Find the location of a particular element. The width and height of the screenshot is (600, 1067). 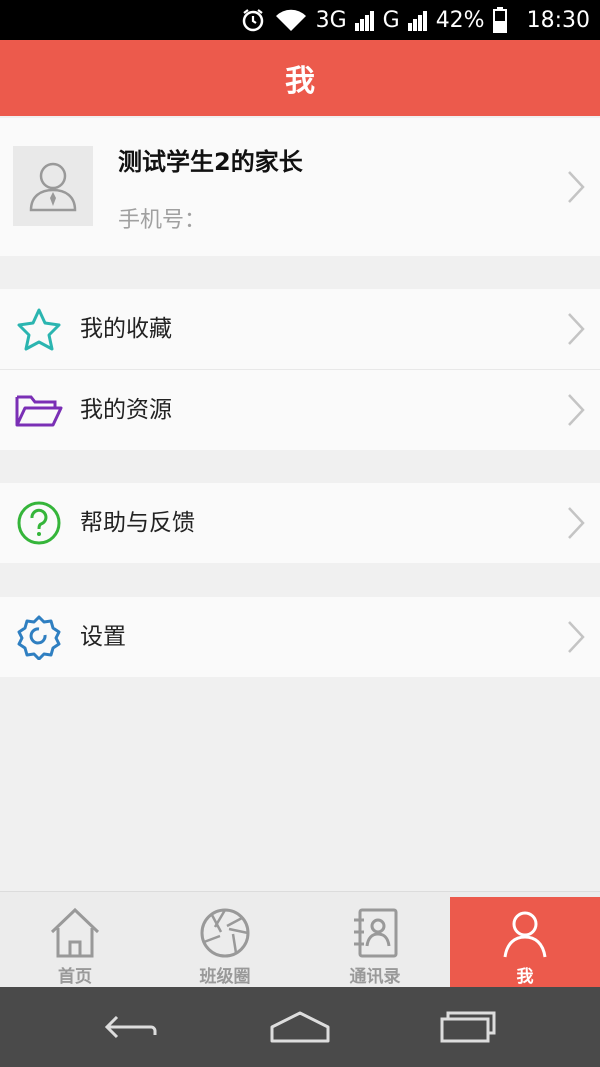

status-icons: 3G G 42% 18:30 is located at coordinates (415, 20).